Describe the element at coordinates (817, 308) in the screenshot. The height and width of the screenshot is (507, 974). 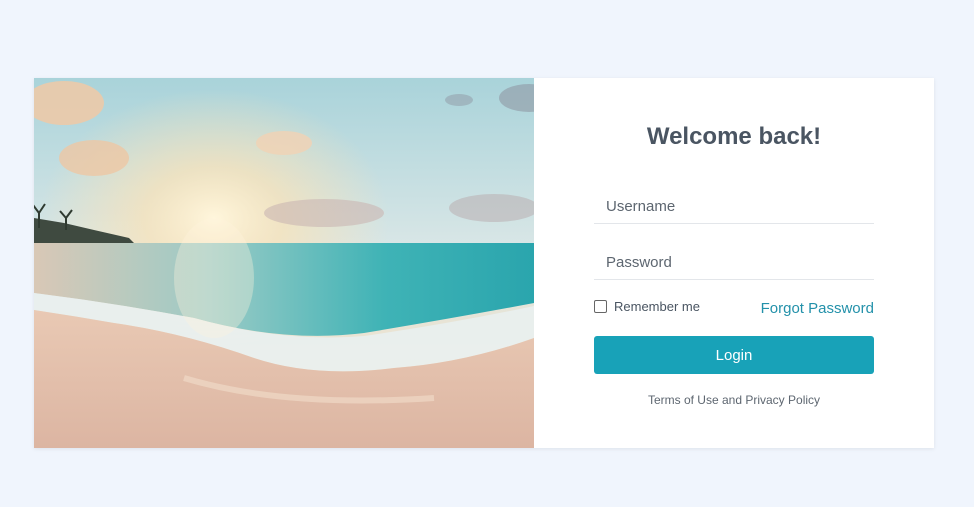
I see `forgot-password-link: Forgot Password` at that location.